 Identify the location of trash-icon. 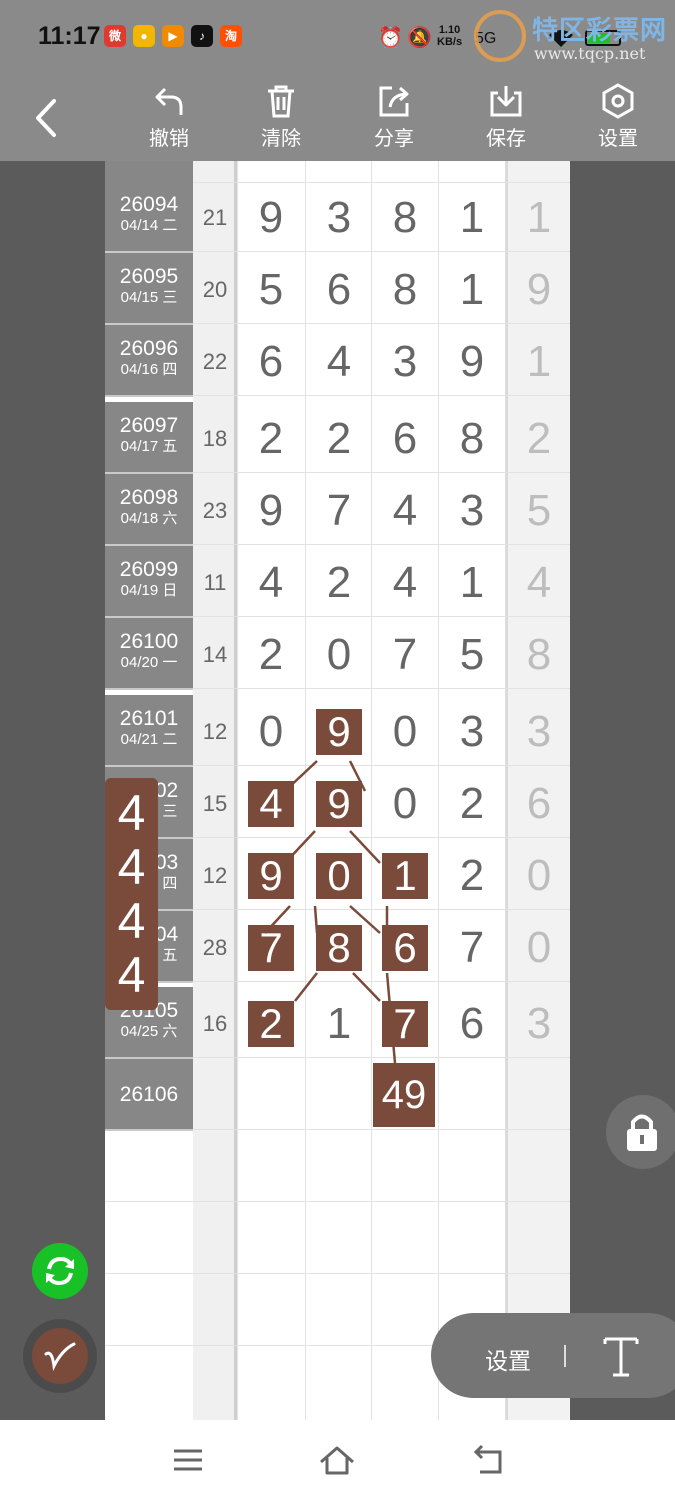
(281, 101).